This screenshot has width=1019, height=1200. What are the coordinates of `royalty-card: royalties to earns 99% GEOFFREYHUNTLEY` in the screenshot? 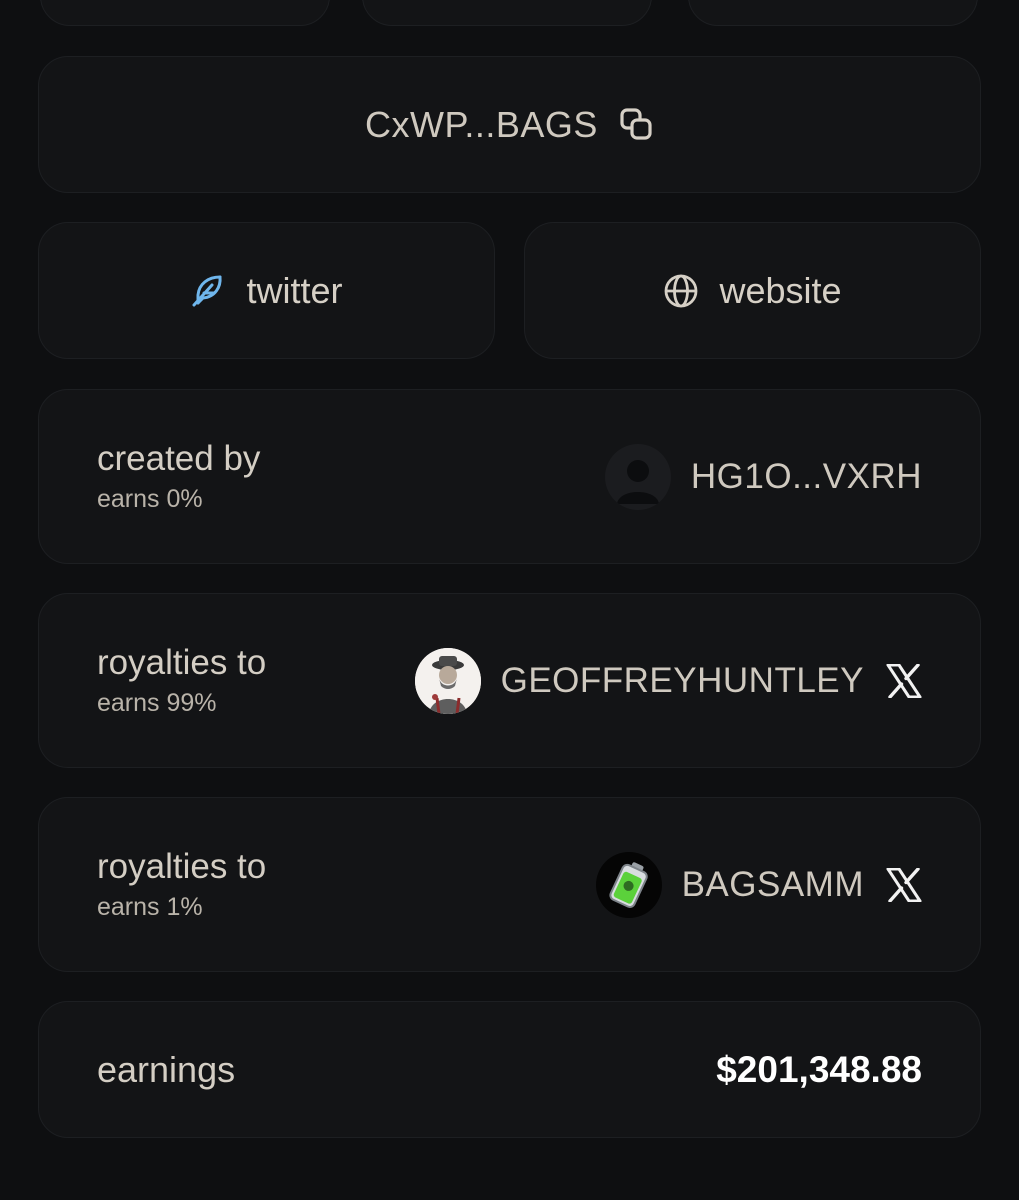 It's located at (509, 680).